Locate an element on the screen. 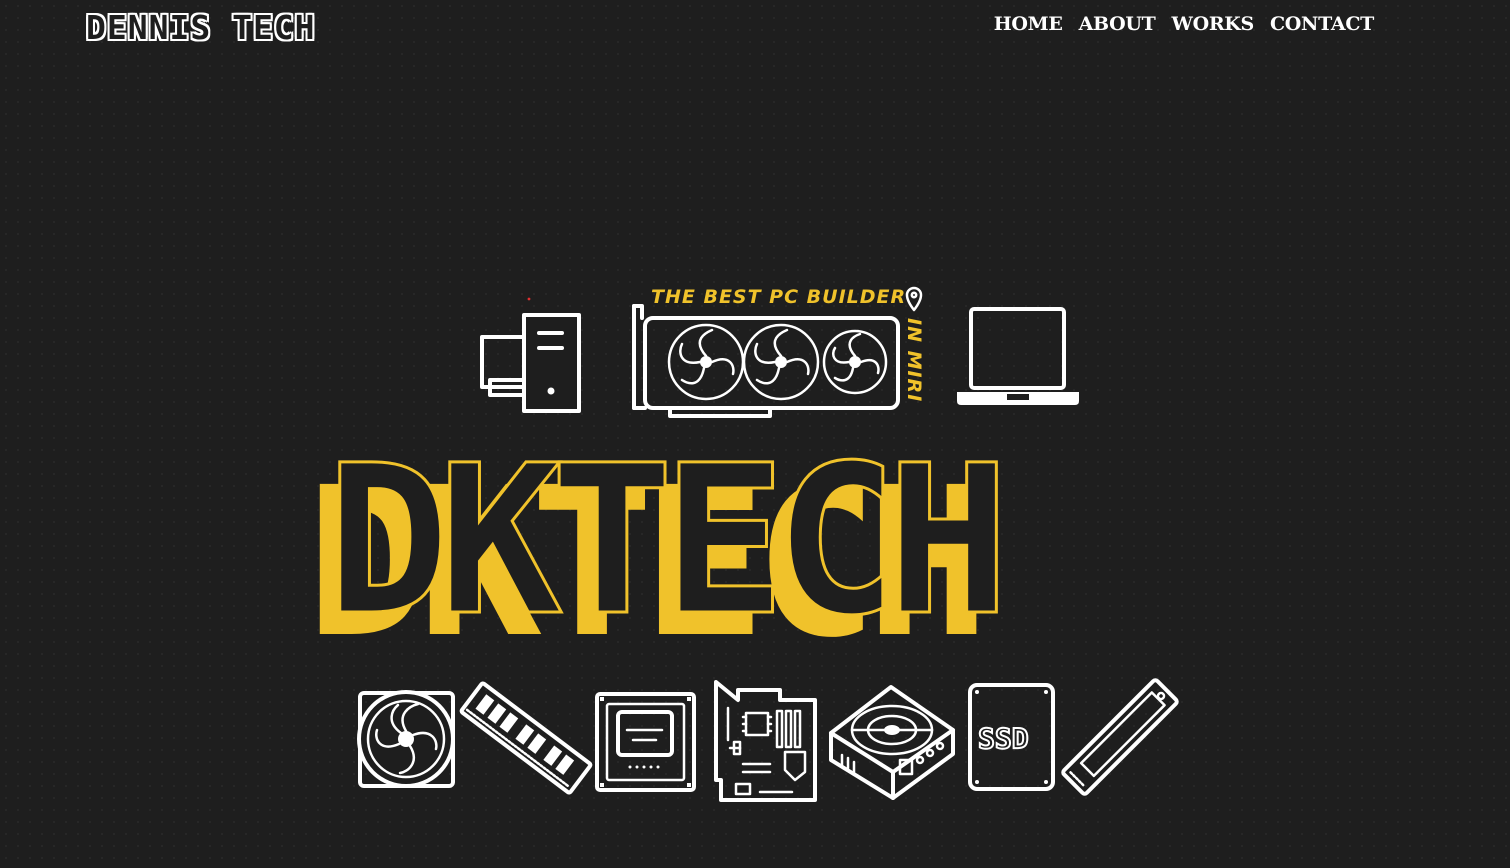 This screenshot has height=868, width=1510. cpu-icon is located at coordinates (645, 742).